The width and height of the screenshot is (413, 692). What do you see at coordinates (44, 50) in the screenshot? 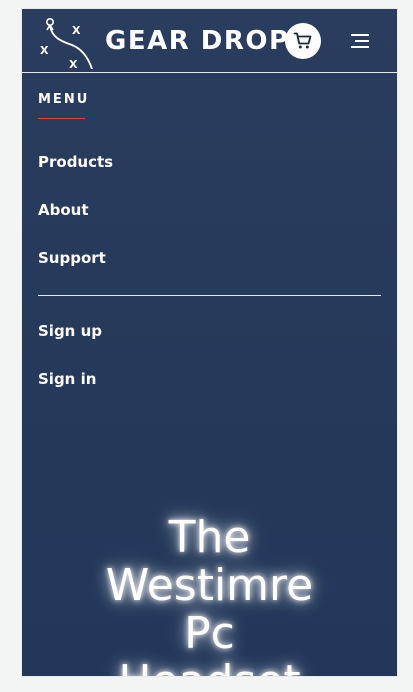
I see `logo-mark-2: X` at bounding box center [44, 50].